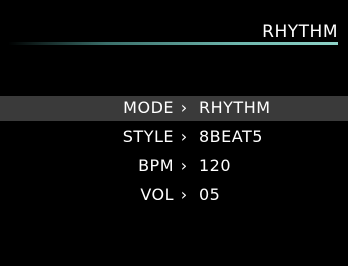 The image size is (348, 266). Describe the element at coordinates (156, 165) in the screenshot. I see `menu-item-label: BPM` at that location.